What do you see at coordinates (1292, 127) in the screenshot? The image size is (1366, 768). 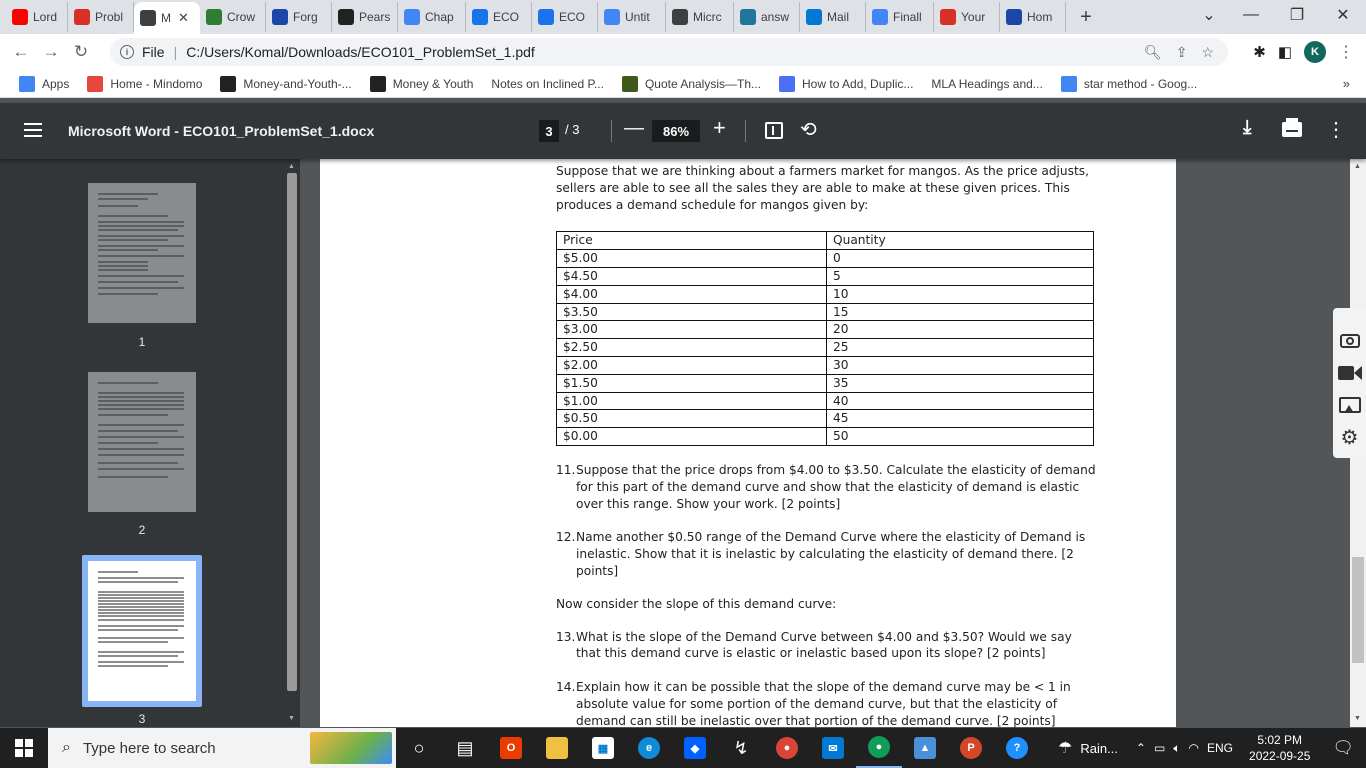 I see `print-icon` at bounding box center [1292, 127].